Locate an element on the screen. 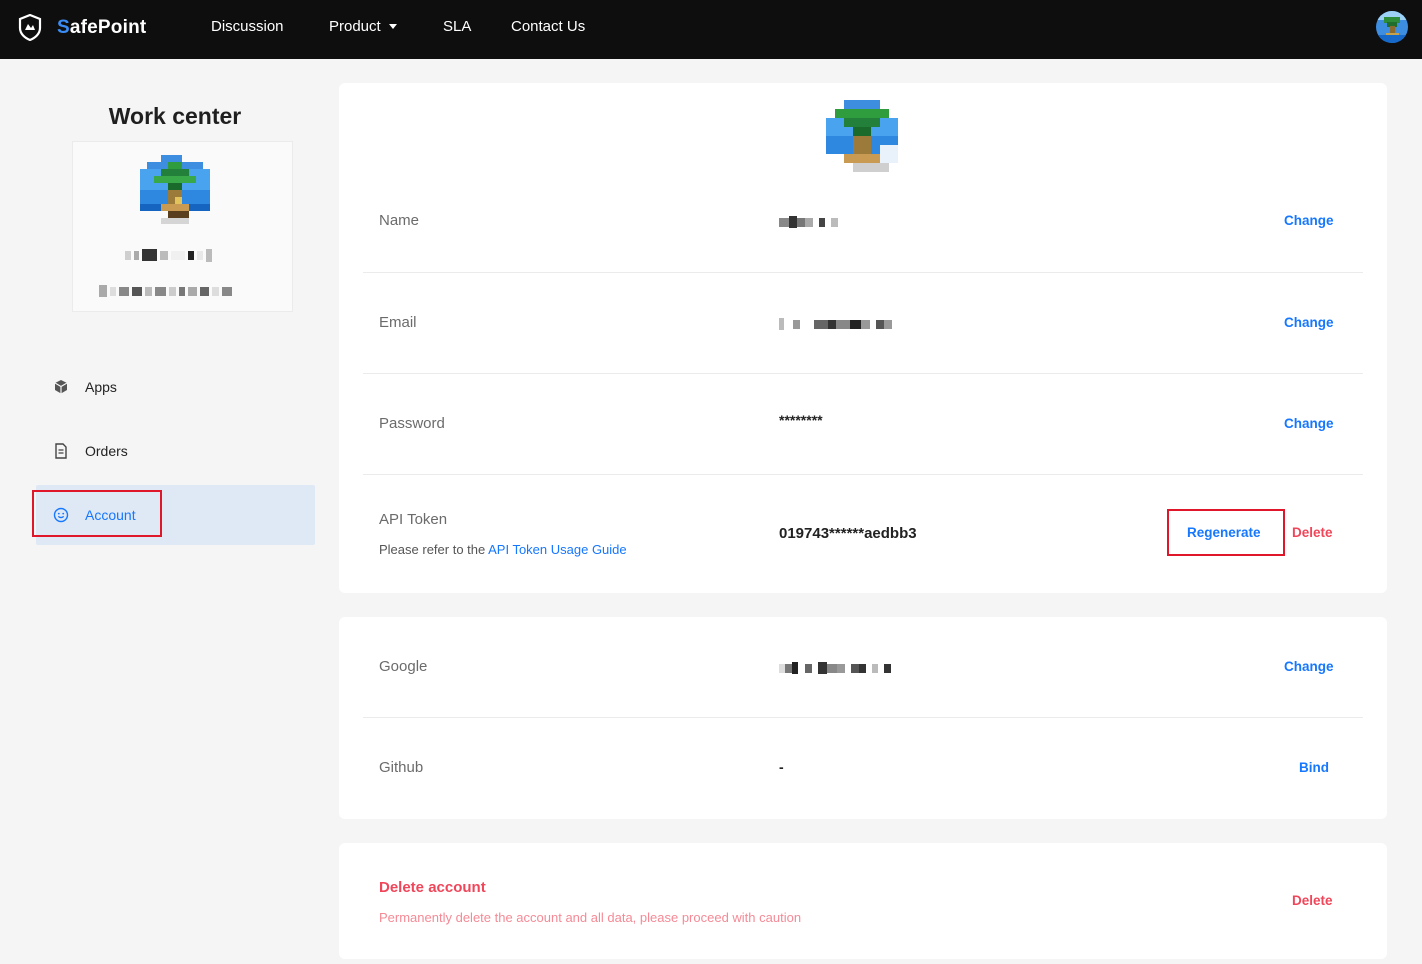  nav-product: Product is located at coordinates (363, 26).